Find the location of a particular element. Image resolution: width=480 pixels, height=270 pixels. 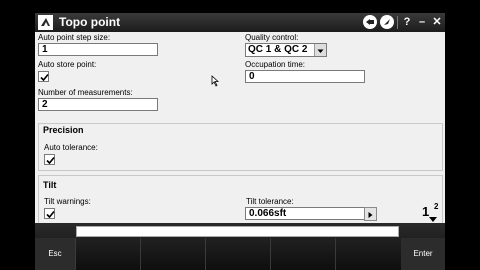

page-indicator: 1 2 is located at coordinates (432, 213).